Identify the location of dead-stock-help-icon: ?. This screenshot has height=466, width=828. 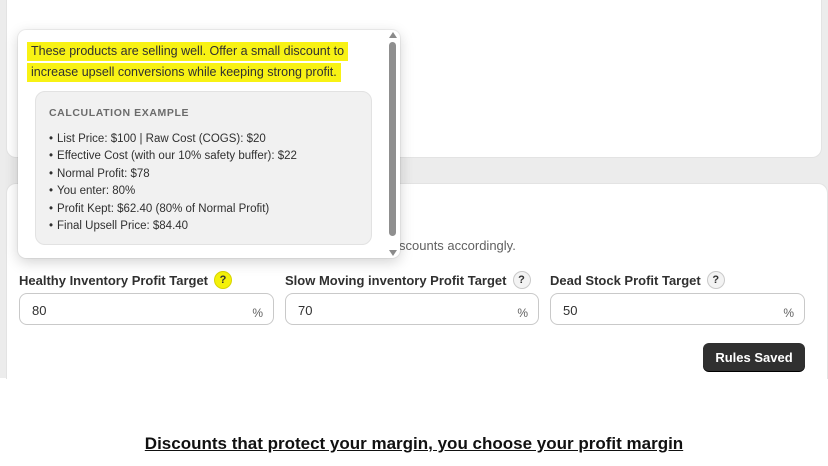
(715, 280).